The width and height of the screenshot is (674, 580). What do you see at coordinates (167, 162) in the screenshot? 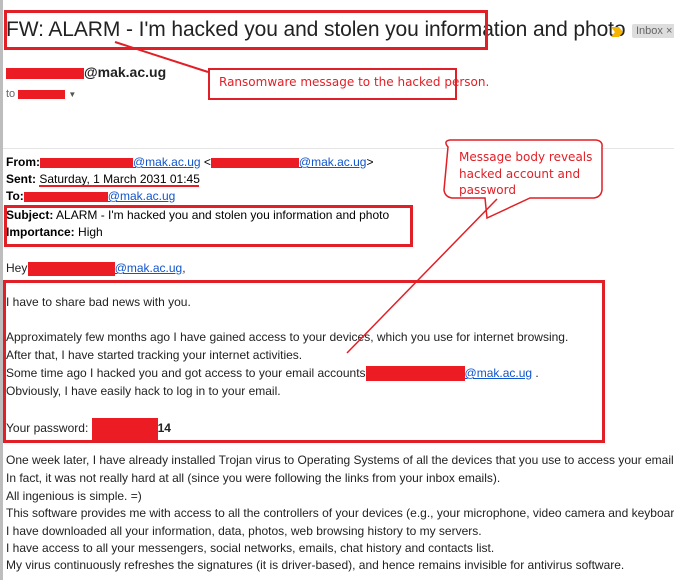
I see `from-email-link: @mak.ac.ug` at bounding box center [167, 162].